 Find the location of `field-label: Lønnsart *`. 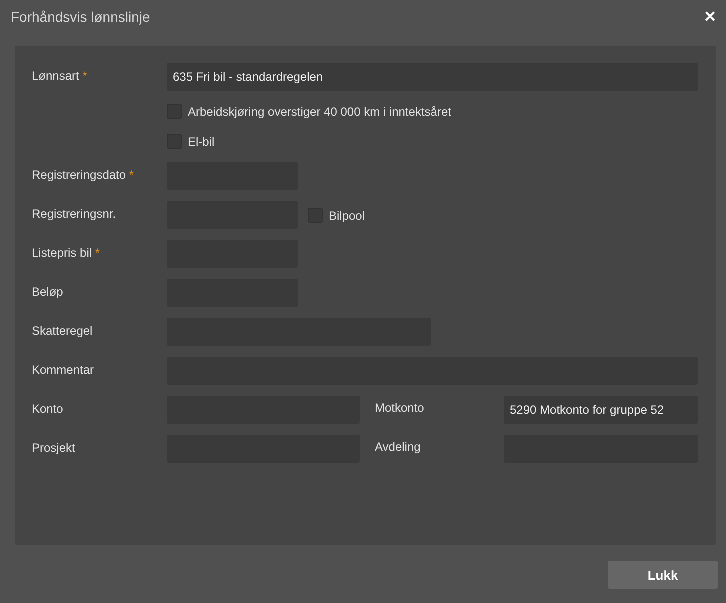

field-label: Lønnsart * is located at coordinates (60, 75).